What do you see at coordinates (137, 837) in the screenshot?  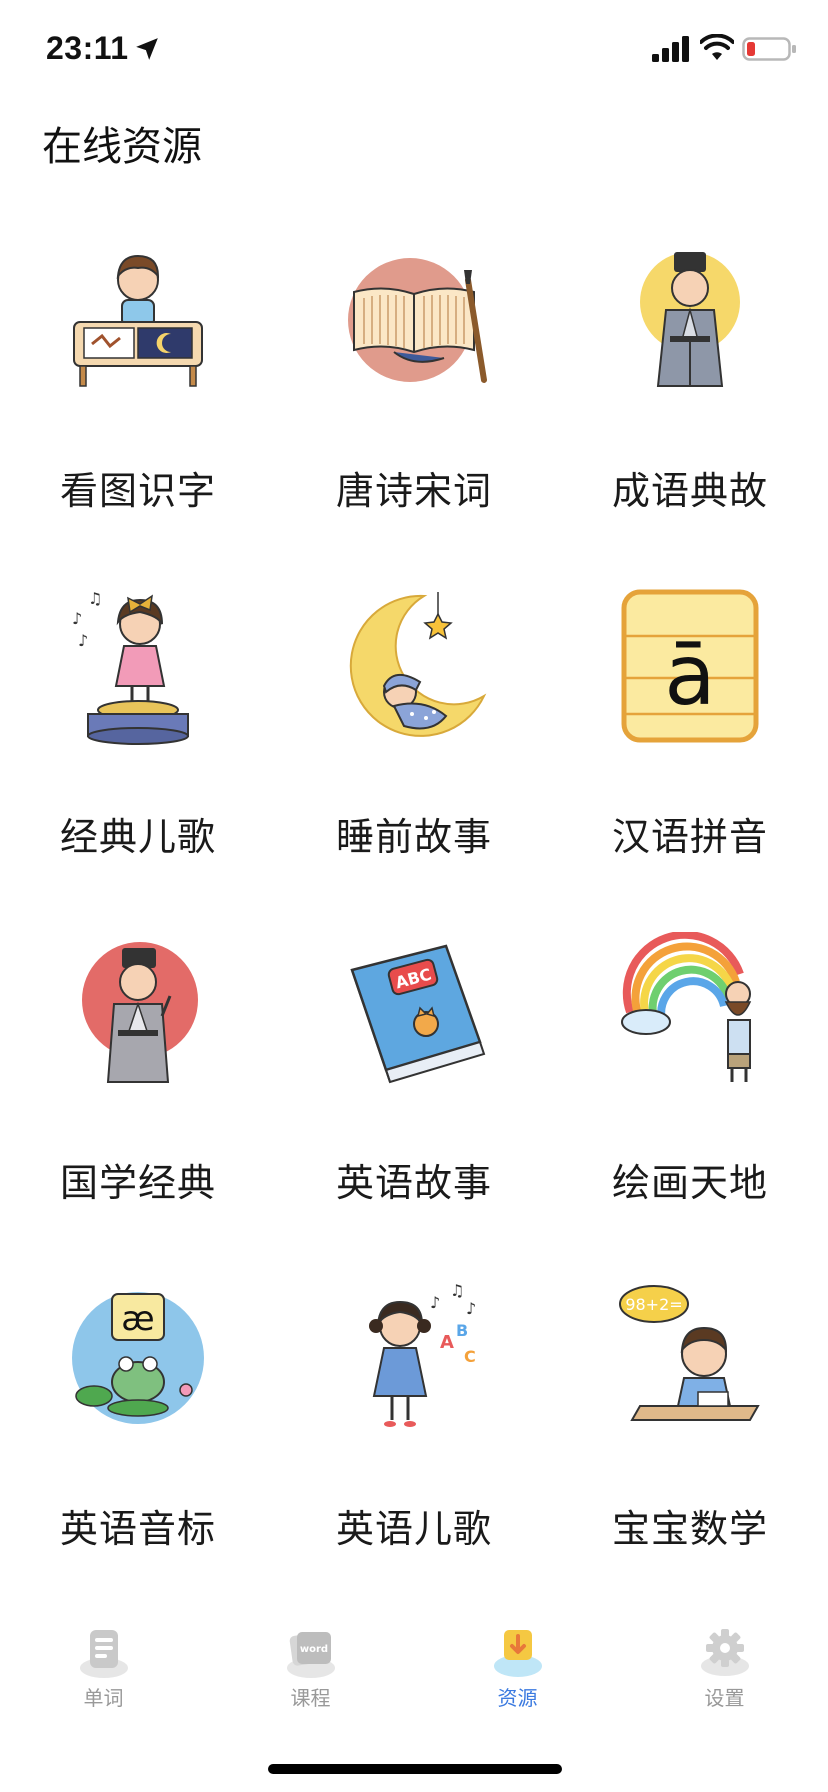 I see `resource-label: 经典儿歌` at bounding box center [137, 837].